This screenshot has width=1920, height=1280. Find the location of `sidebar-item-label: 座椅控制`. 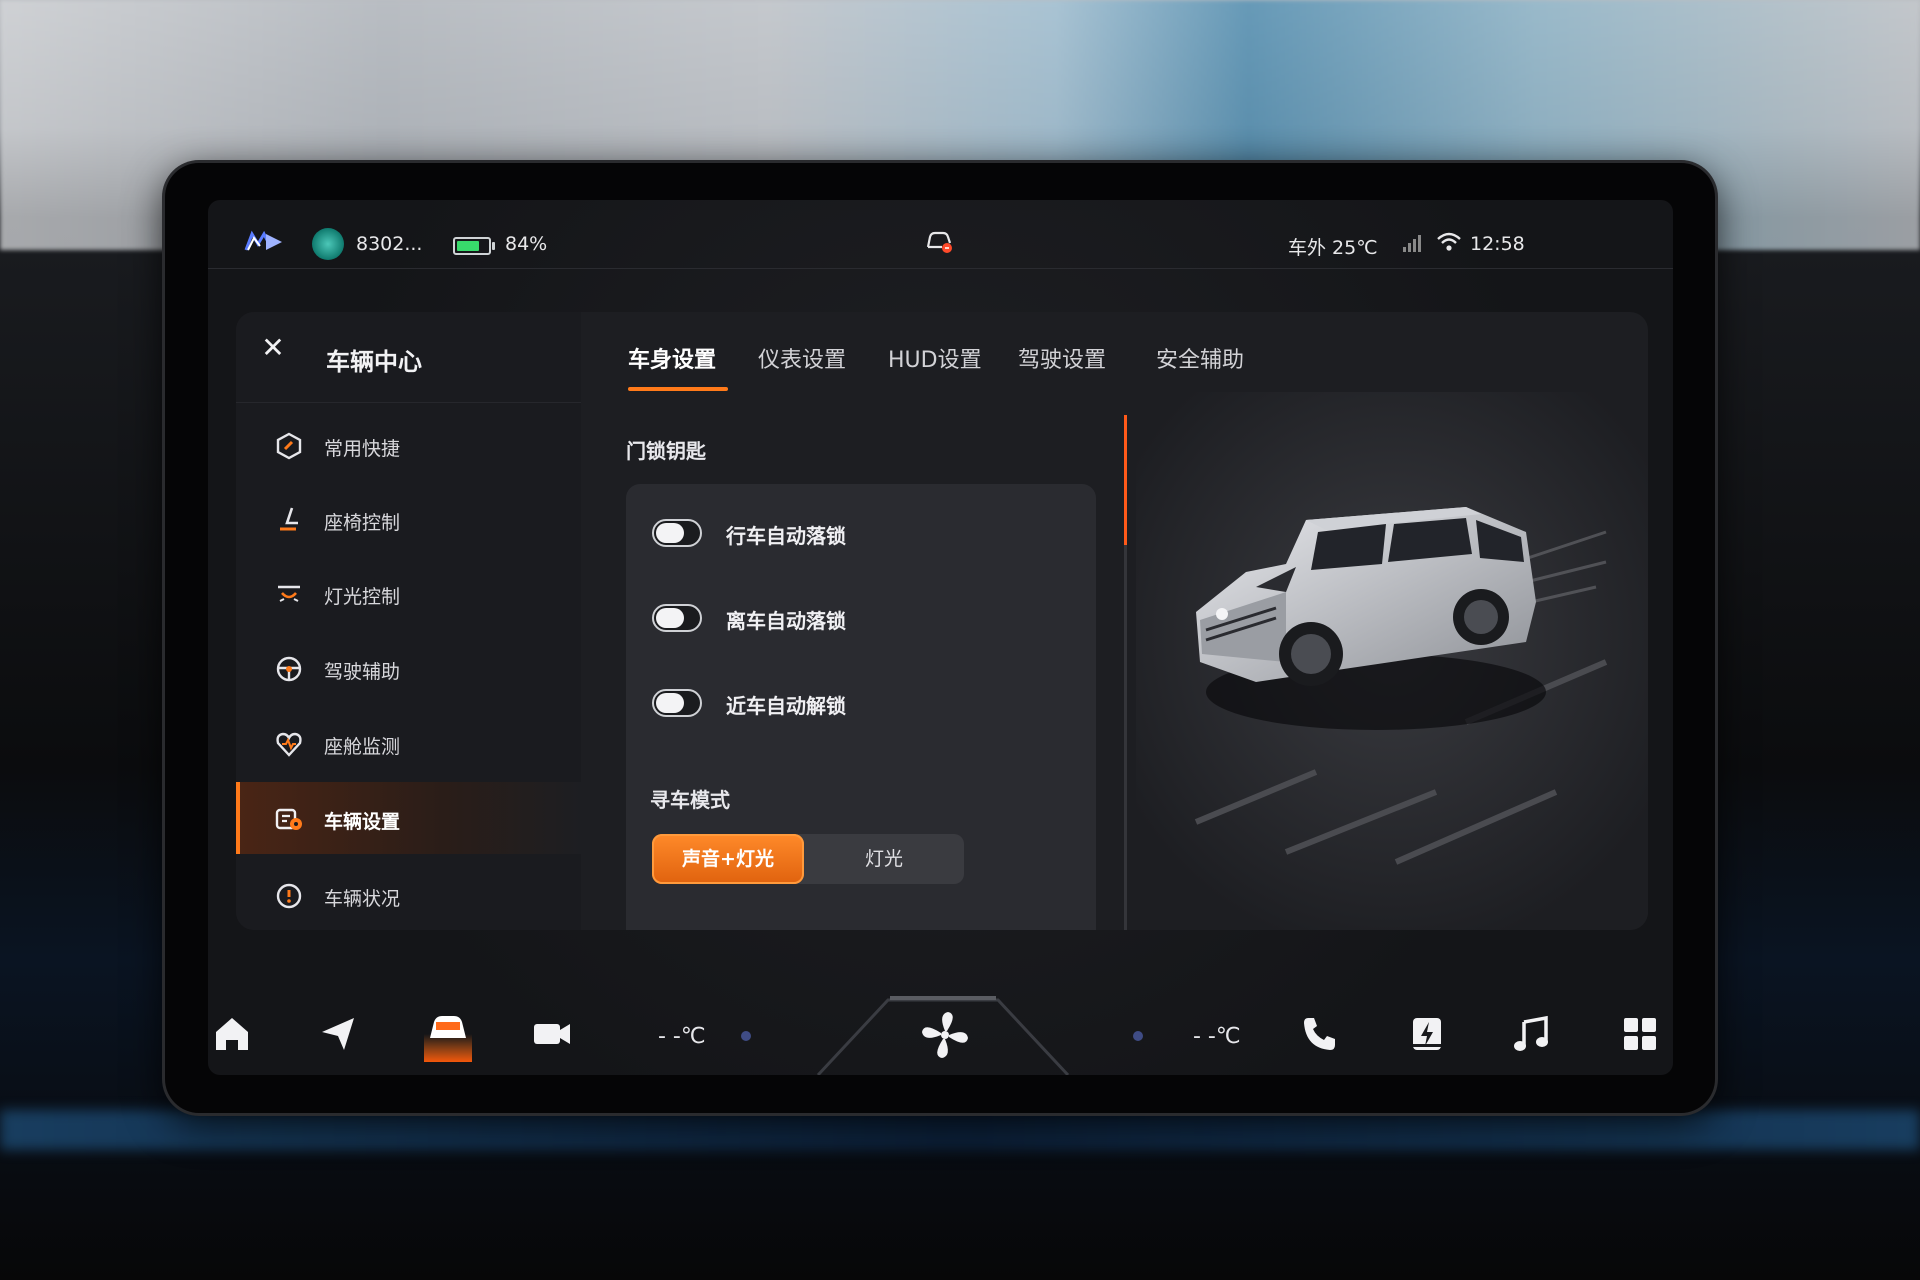

sidebar-item-label: 座椅控制 is located at coordinates (362, 523).